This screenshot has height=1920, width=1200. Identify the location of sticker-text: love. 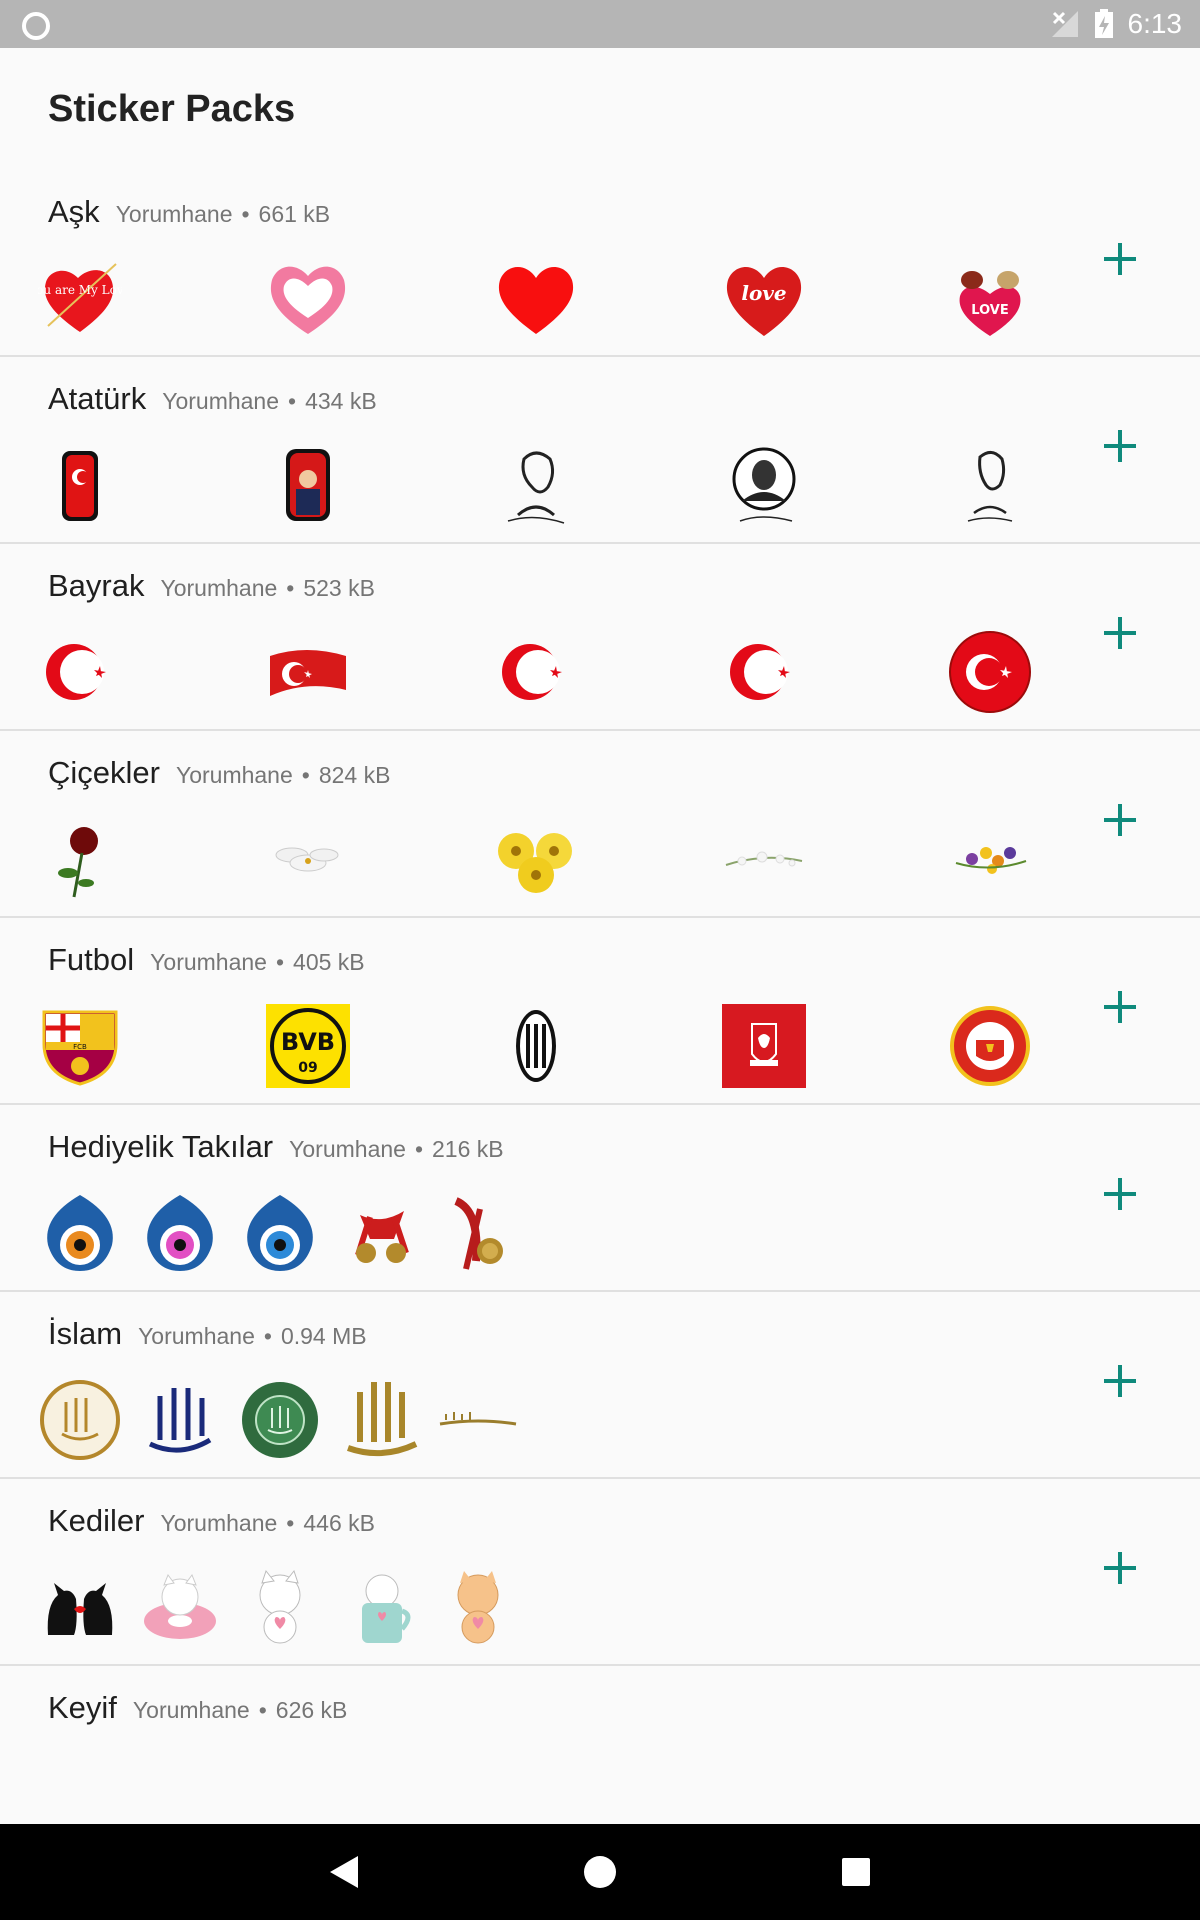
(763, 293).